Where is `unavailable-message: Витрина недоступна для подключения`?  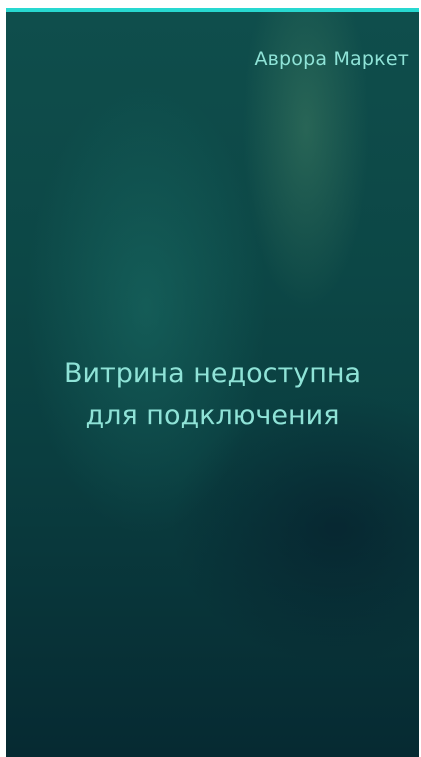
unavailable-message: Витрина недоступна для подключения is located at coordinates (212, 395).